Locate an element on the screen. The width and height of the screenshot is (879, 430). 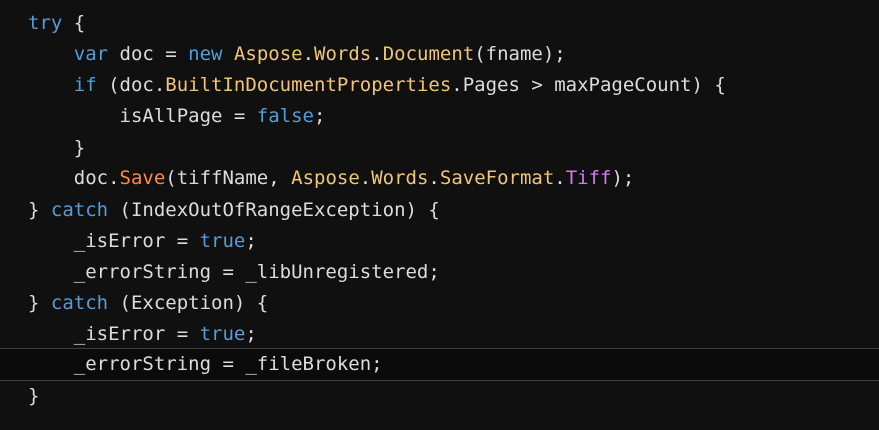
code-token: (Exception) { is located at coordinates (188, 303).